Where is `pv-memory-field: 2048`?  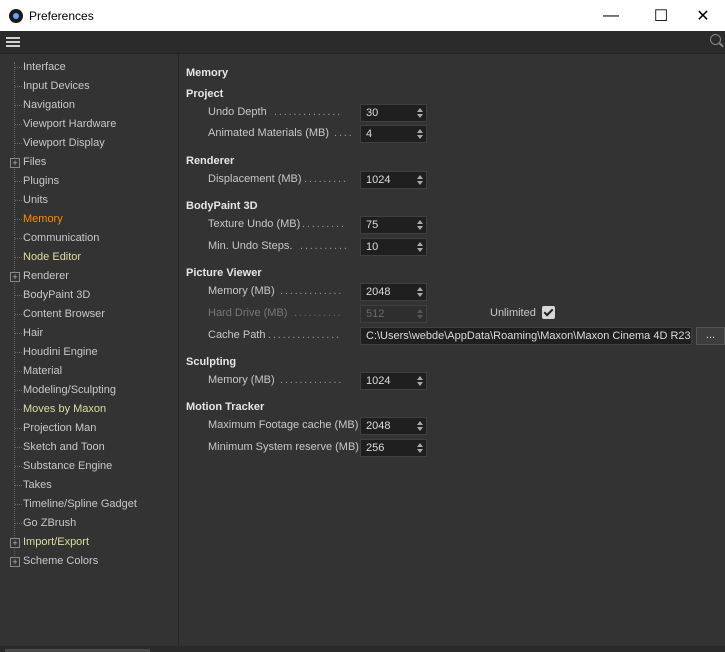
pv-memory-field: 2048 is located at coordinates (393, 292).